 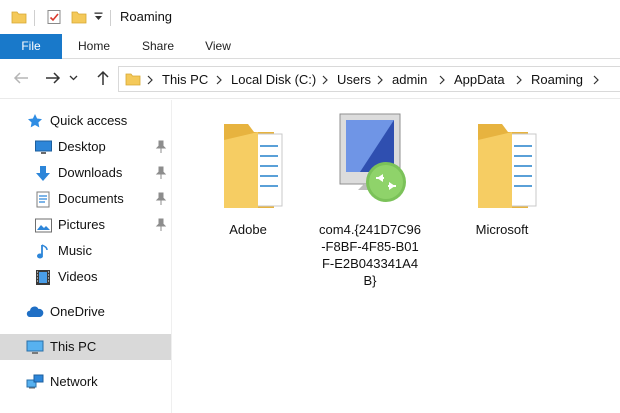 I want to click on star-icon, so click(x=35, y=121).